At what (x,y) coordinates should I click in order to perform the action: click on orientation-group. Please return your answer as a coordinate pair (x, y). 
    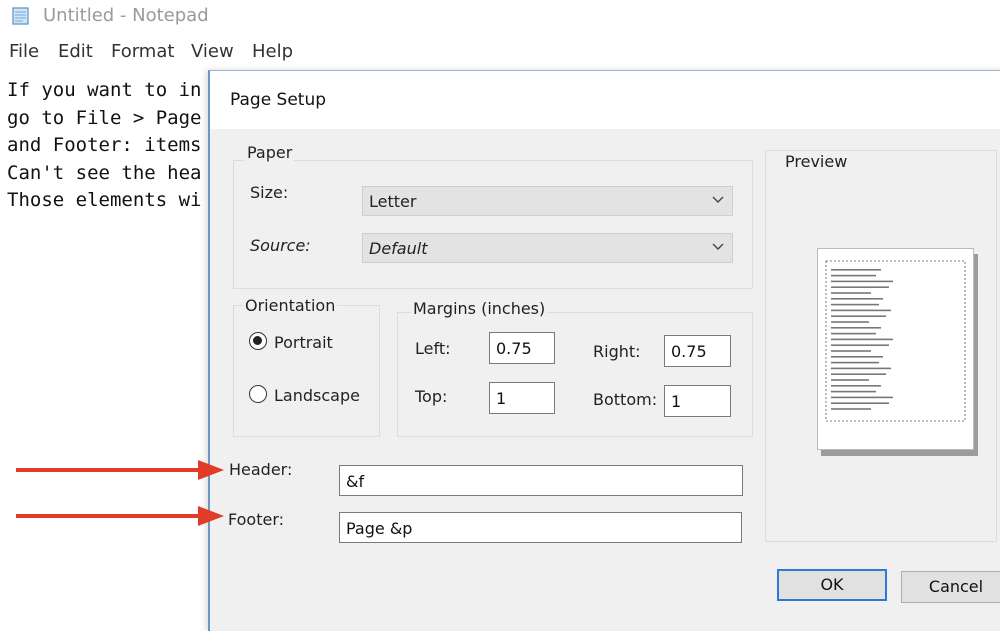
    Looking at the image, I should click on (306, 371).